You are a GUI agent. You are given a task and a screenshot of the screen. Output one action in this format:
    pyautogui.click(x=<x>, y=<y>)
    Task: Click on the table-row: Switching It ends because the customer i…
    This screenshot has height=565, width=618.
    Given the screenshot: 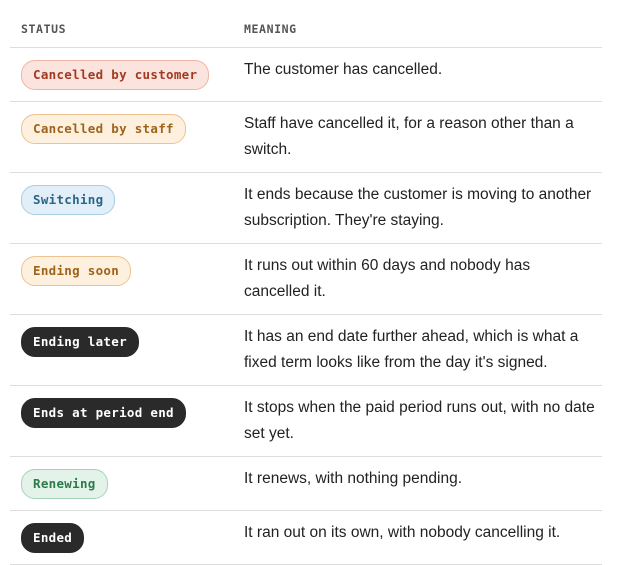 What is the action you would take?
    pyautogui.click(x=306, y=208)
    